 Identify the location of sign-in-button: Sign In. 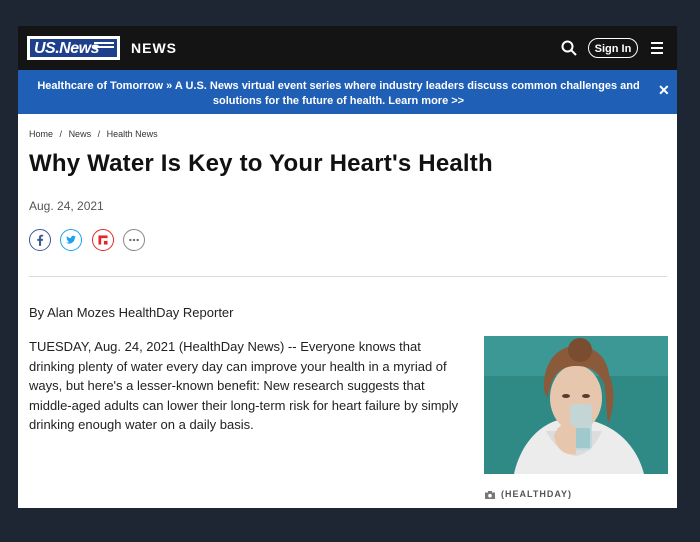
(613, 48).